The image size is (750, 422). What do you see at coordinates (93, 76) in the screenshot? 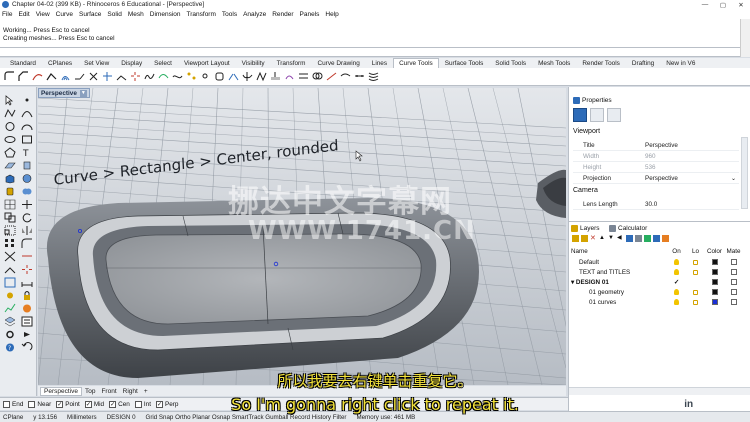
I see `trim-icon` at bounding box center [93, 76].